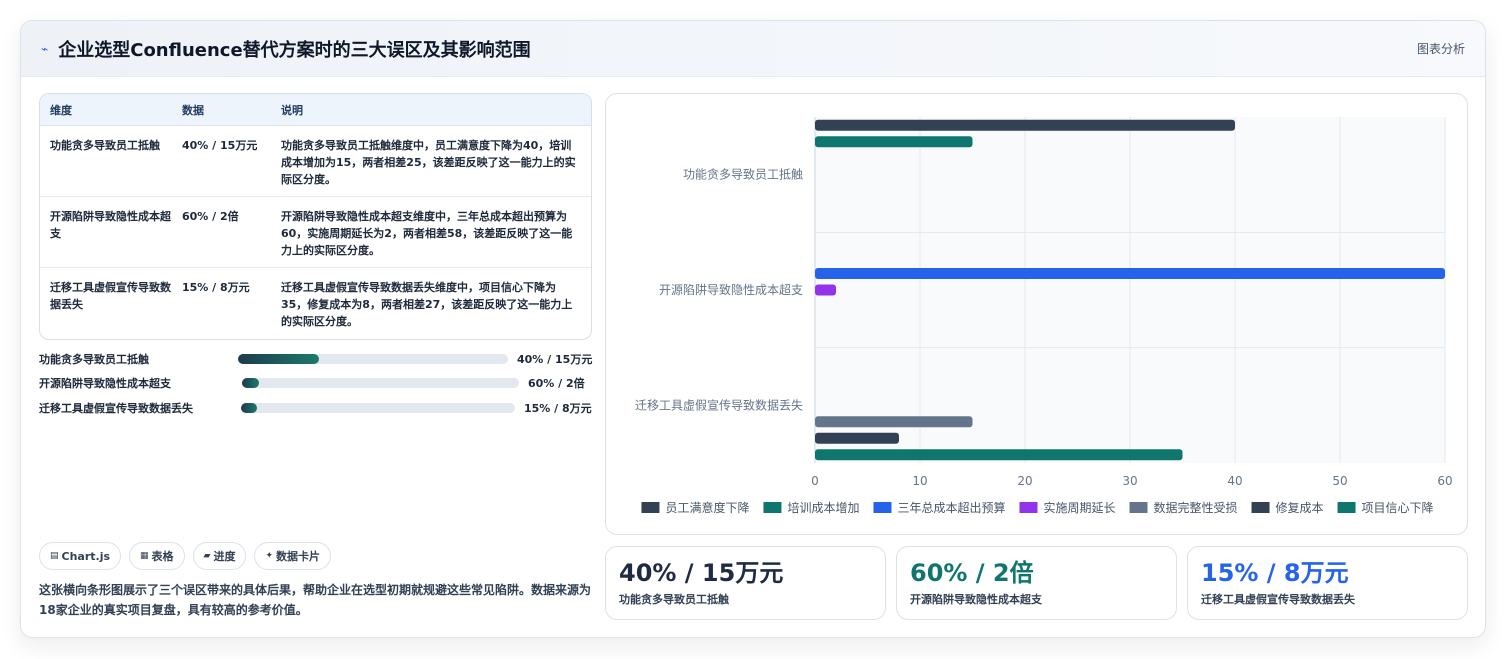 Image resolution: width=1507 pixels, height=659 pixels. What do you see at coordinates (558, 408) in the screenshot?
I see `progress-value: 15% / 8万元` at bounding box center [558, 408].